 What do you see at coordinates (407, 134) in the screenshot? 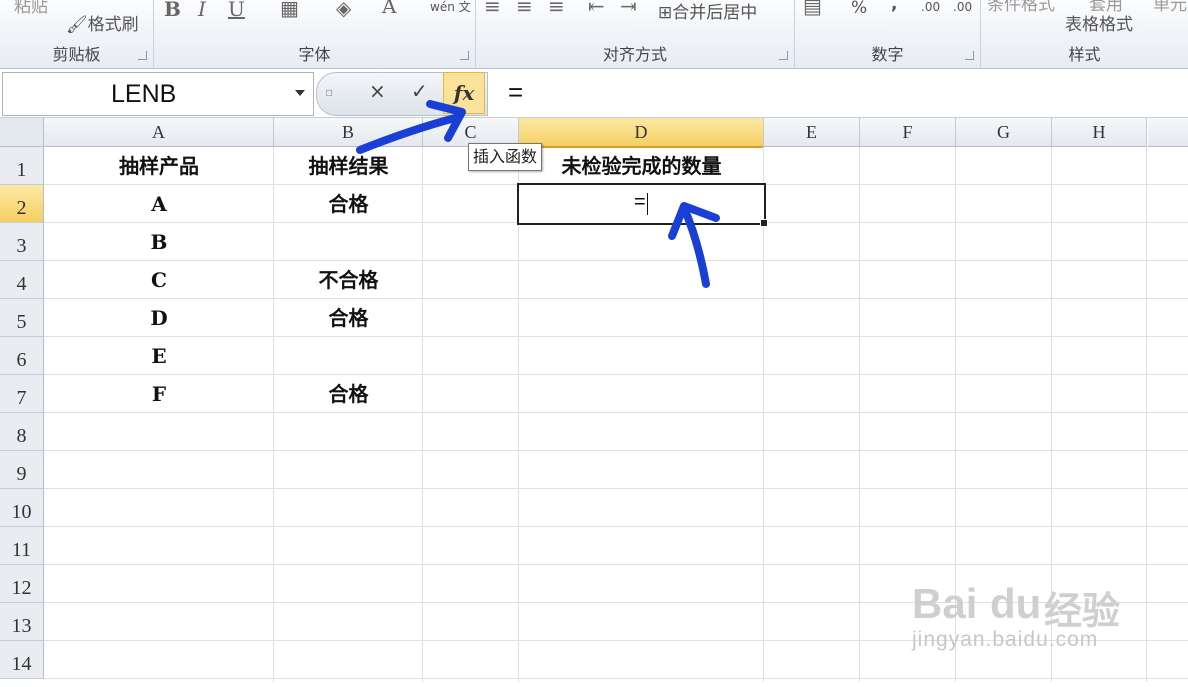
I see `arrow-to-fx-icon` at bounding box center [407, 134].